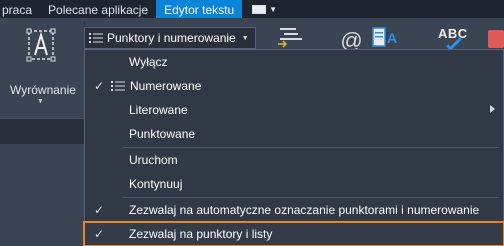 Image resolution: width=504 pixels, height=246 pixels. What do you see at coordinates (96, 38) in the screenshot?
I see `bulleted-list-icon` at bounding box center [96, 38].